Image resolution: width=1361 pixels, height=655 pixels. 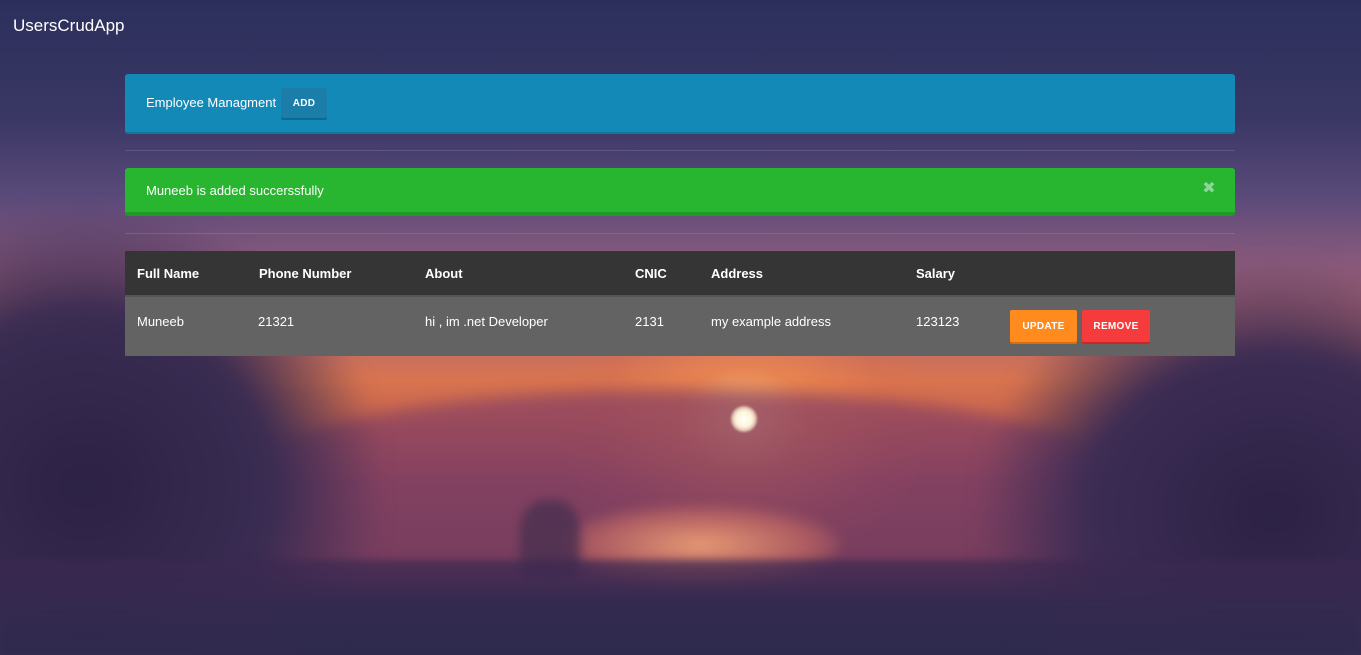 I want to click on navbar: UsersCrudApp, so click(x=680, y=26).